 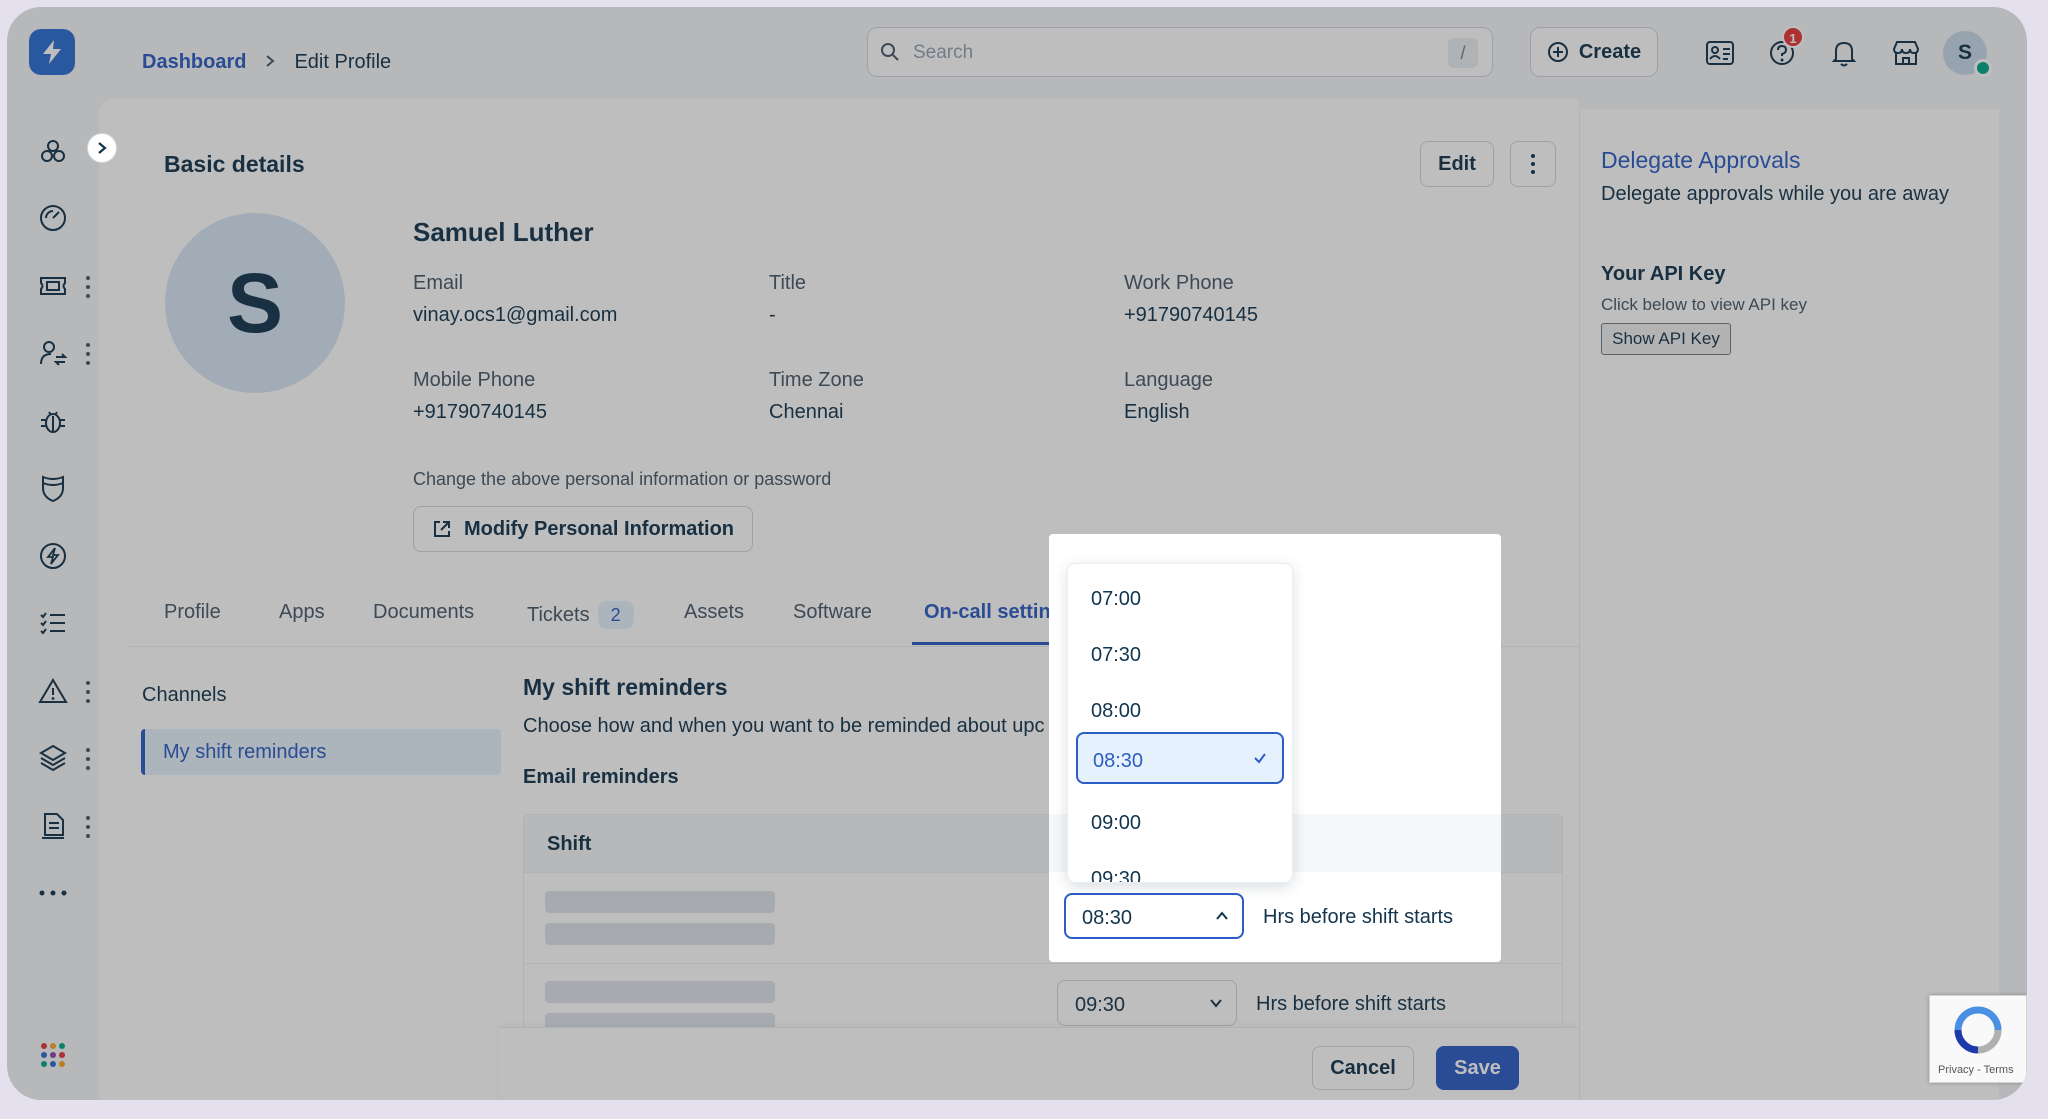 I want to click on reminder-time-value-1: 08:30, so click(x=1107, y=918).